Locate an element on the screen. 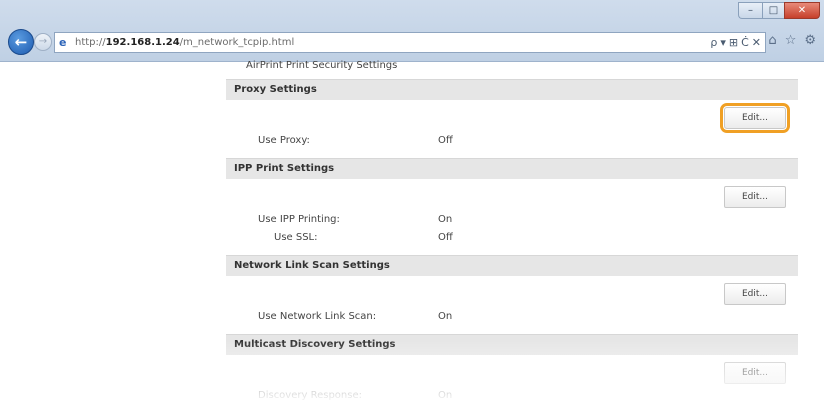 Image resolution: width=824 pixels, height=400 pixels. home-icon: ⌂ is located at coordinates (772, 40).